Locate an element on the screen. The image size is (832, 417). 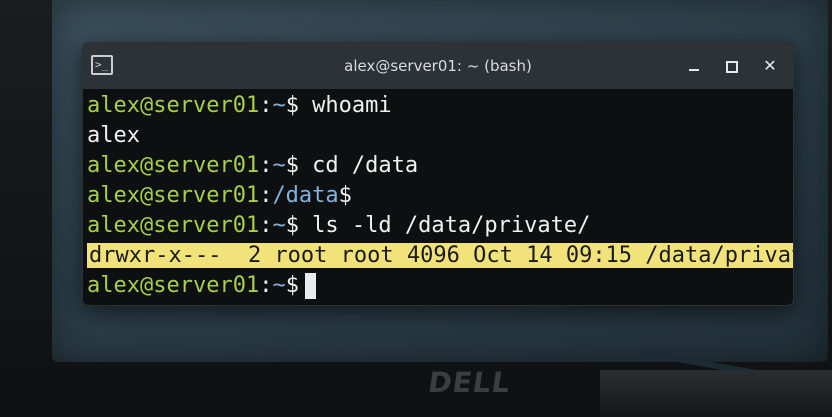
prompt-path: /data is located at coordinates (305, 195).